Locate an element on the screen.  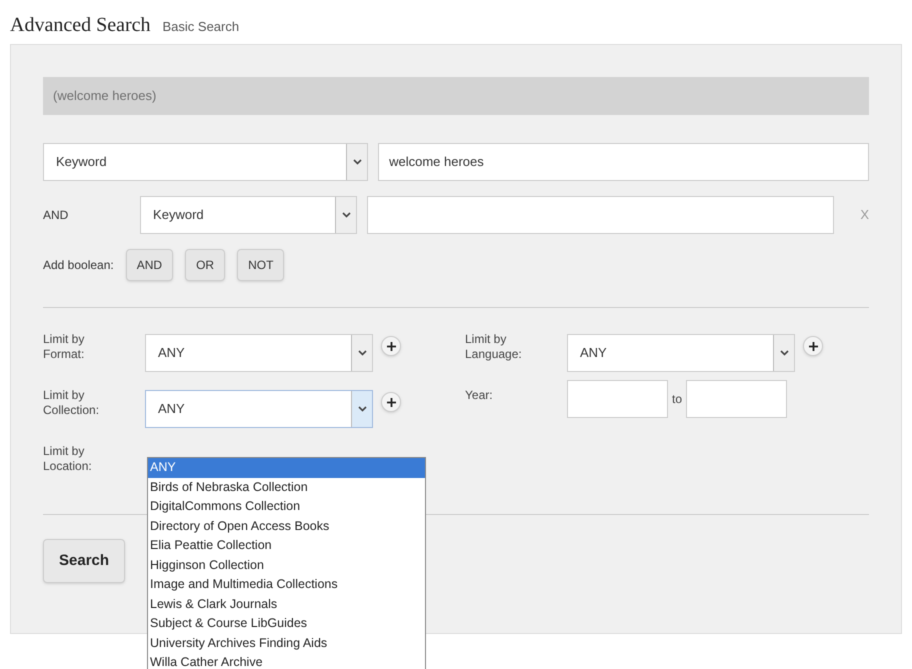
dropdown-option: Higginson Collection is located at coordinates (286, 565).